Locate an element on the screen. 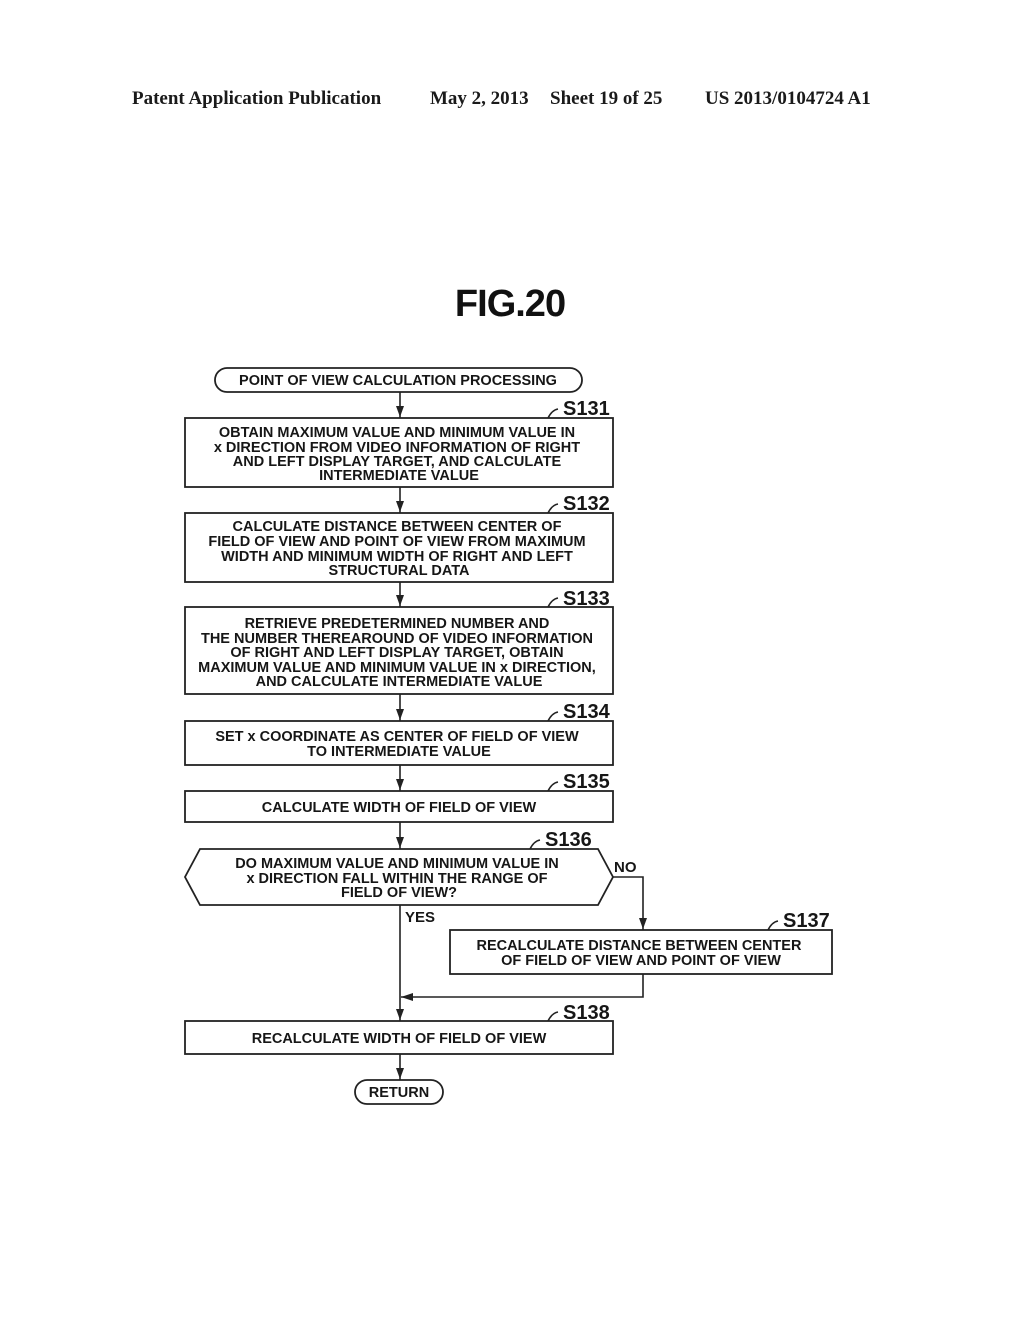  step-label: S135 is located at coordinates (586, 782).